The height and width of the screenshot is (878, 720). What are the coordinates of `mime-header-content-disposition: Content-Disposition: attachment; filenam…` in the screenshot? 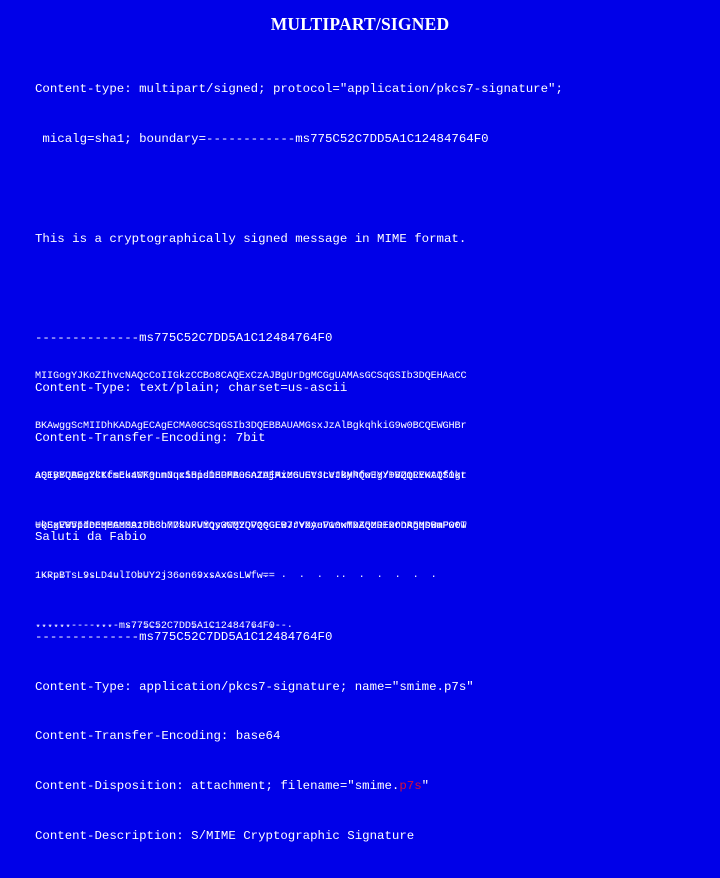 It's located at (370, 786).